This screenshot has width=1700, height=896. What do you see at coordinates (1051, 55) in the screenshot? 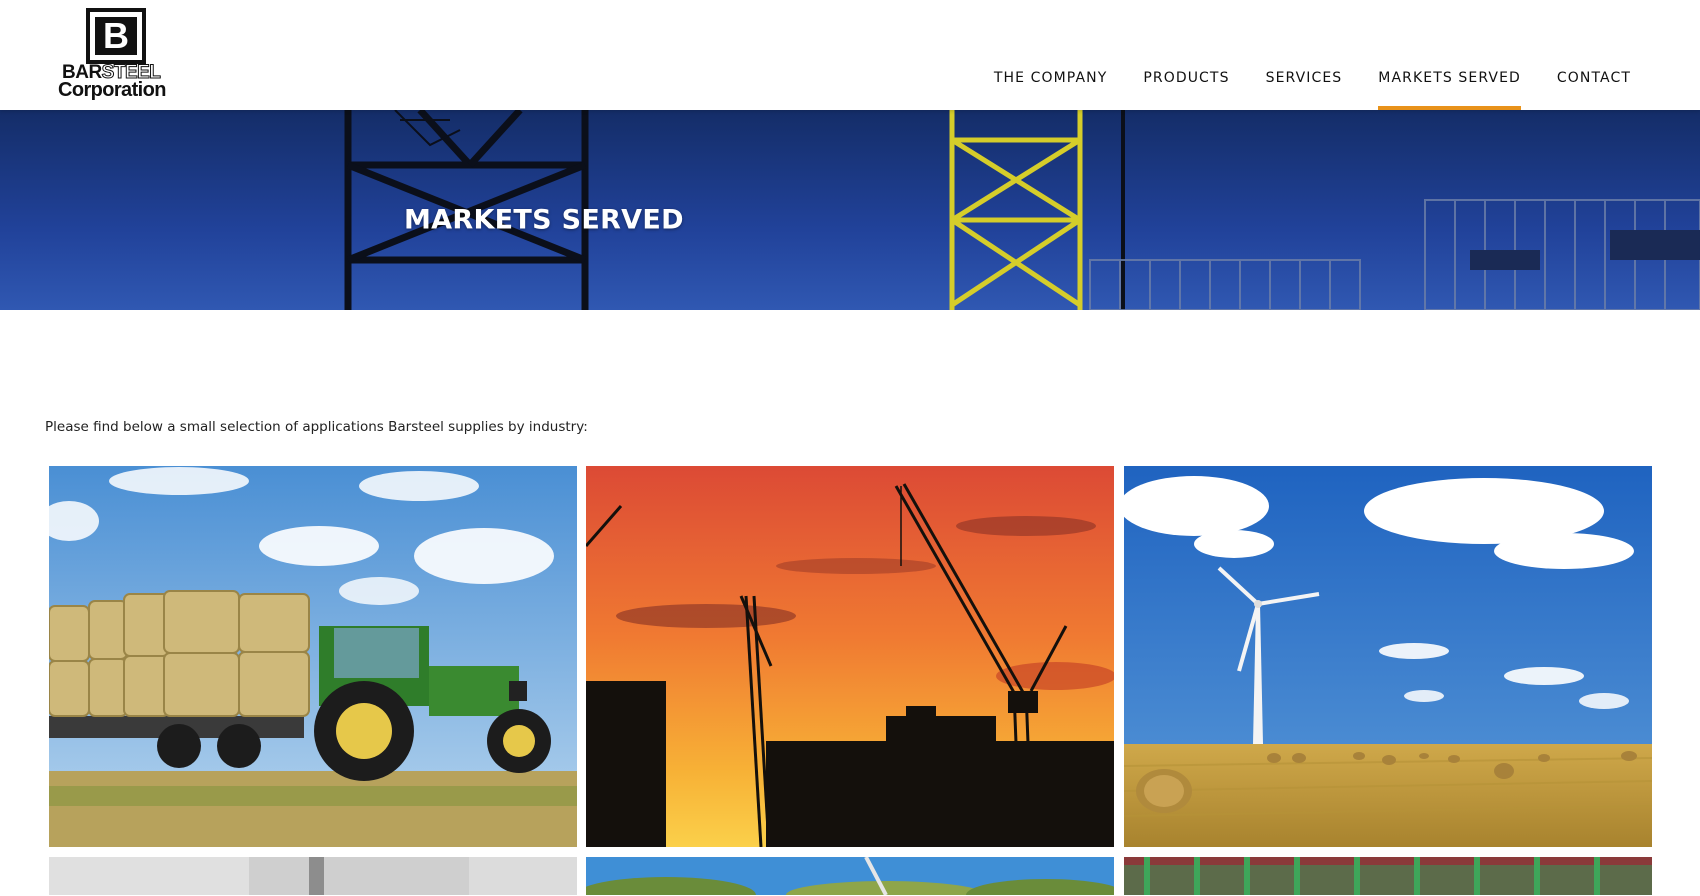
I see `nav-item-the-company: THE COMPANY` at bounding box center [1051, 55].